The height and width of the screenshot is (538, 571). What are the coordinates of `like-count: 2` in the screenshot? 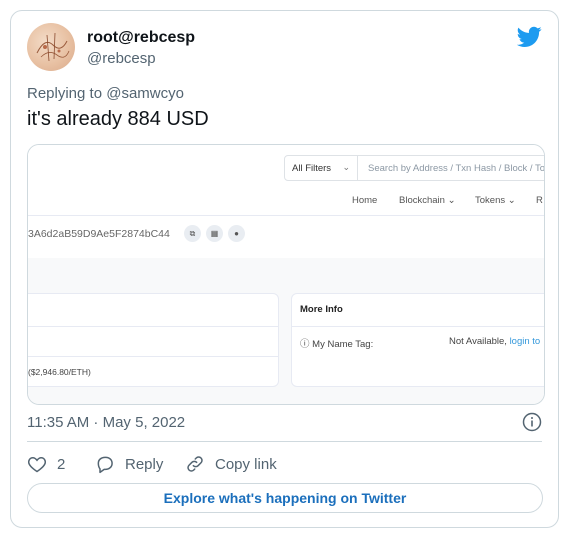 It's located at (61, 464).